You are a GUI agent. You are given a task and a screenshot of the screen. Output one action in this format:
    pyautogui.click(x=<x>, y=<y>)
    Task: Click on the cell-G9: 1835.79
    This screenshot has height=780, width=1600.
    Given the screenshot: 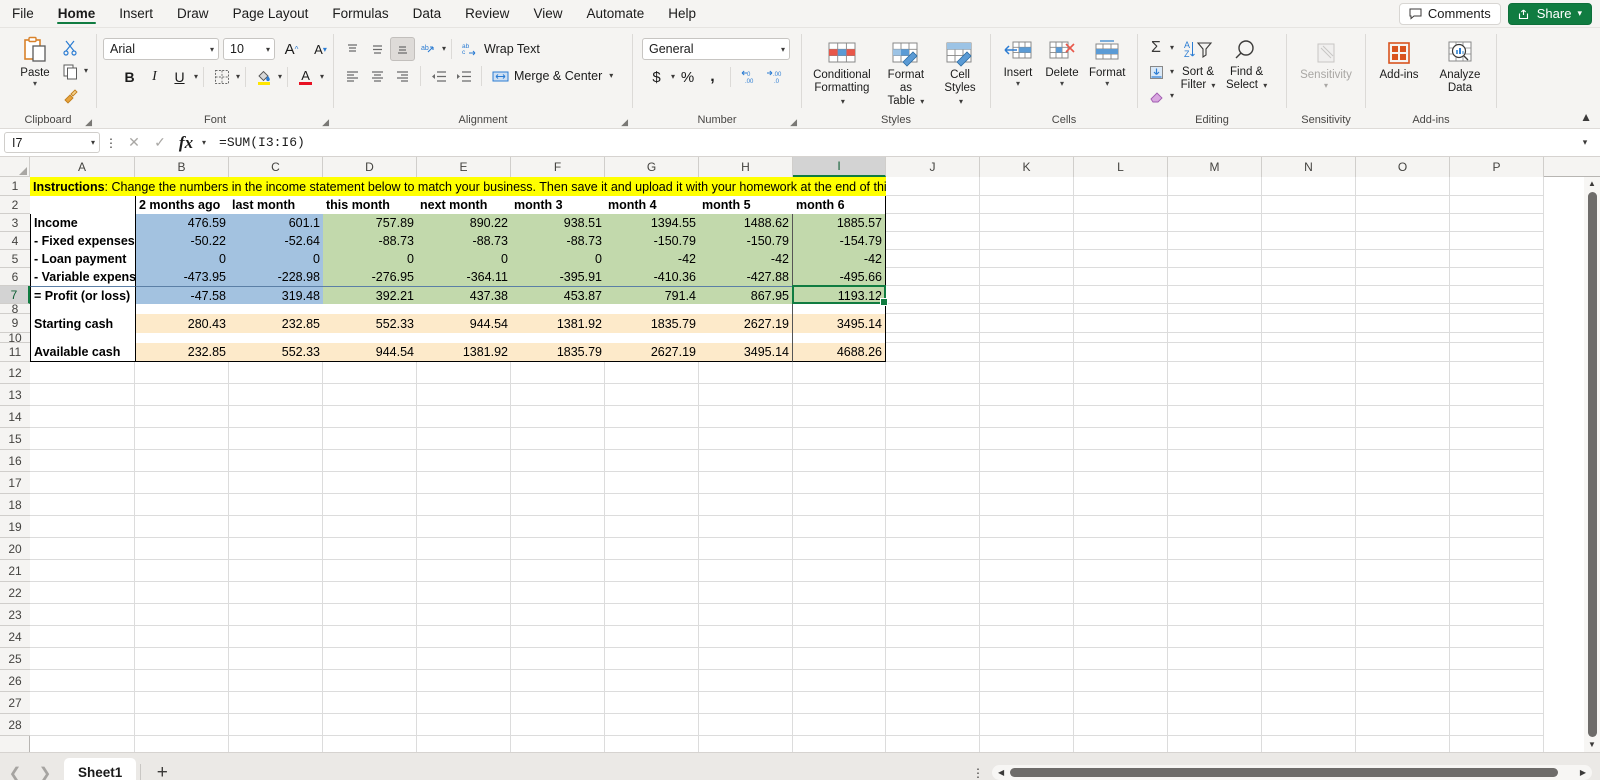 What is the action you would take?
    pyautogui.click(x=652, y=323)
    